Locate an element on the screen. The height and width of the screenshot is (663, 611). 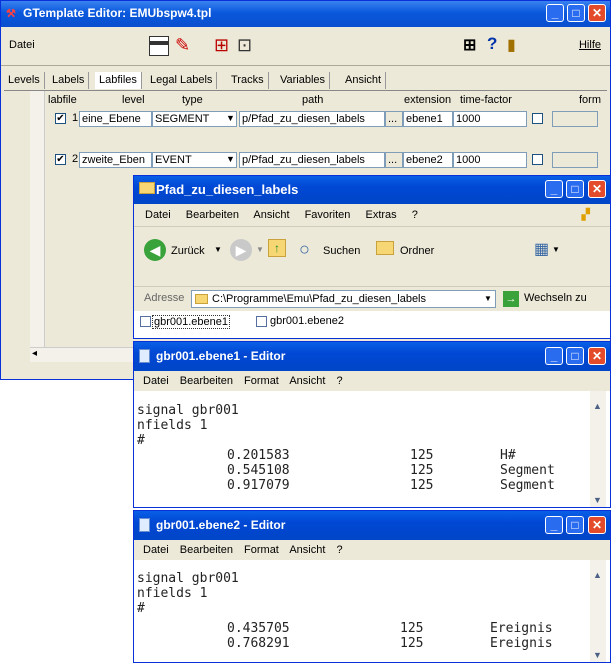
editor2-title: gbr001.ebene2 - Editor is located at coordinates (221, 525).